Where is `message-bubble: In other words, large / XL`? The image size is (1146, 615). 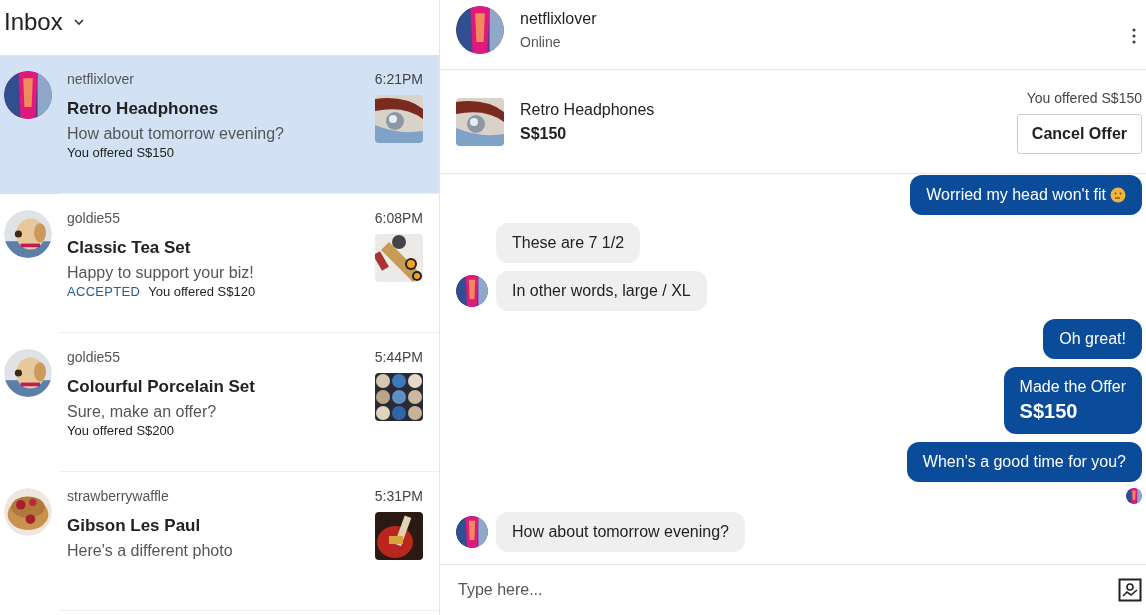 message-bubble: In other words, large / XL is located at coordinates (601, 291).